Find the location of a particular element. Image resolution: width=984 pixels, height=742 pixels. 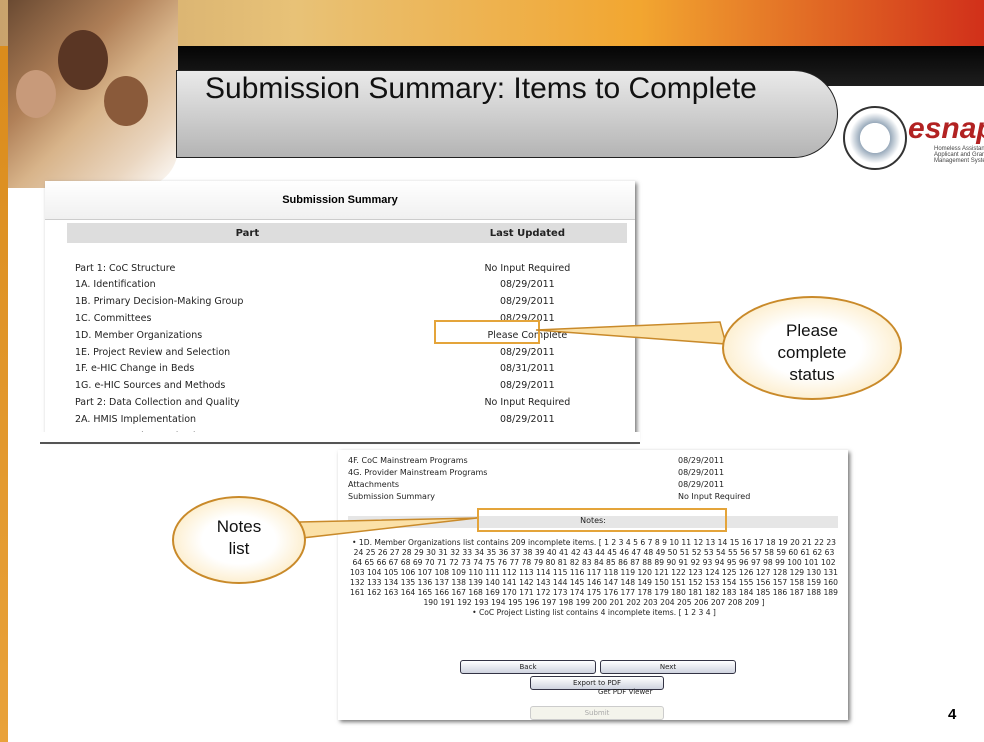

notes-callout-text: Notes list is located at coordinates (239, 537).